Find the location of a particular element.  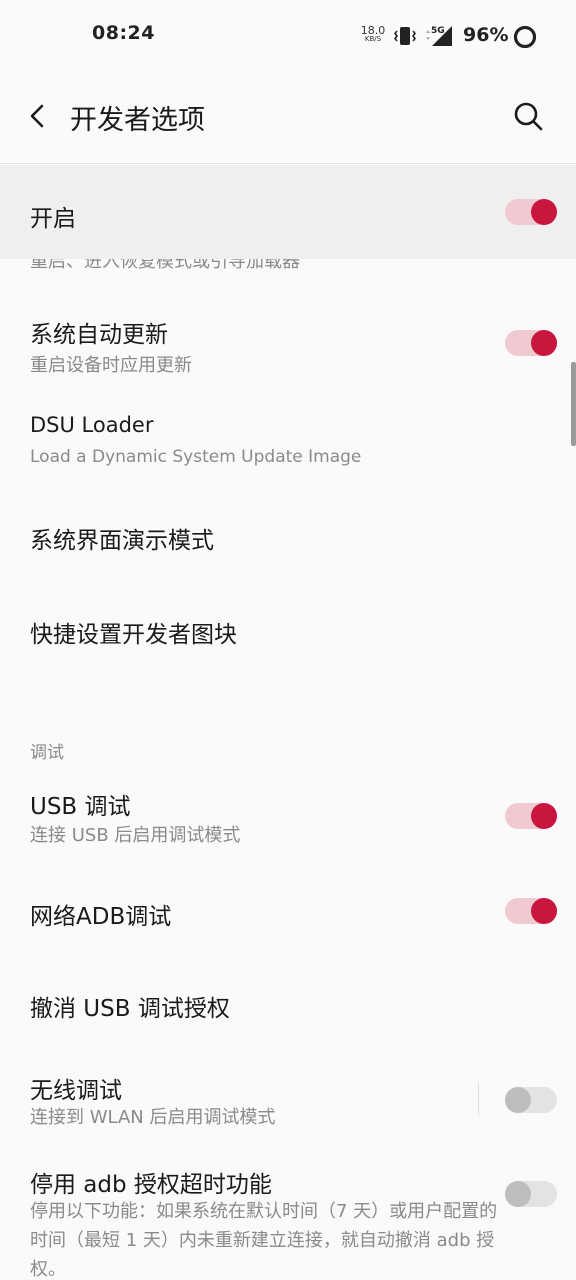

usb-debug-toggle is located at coordinates (531, 816).